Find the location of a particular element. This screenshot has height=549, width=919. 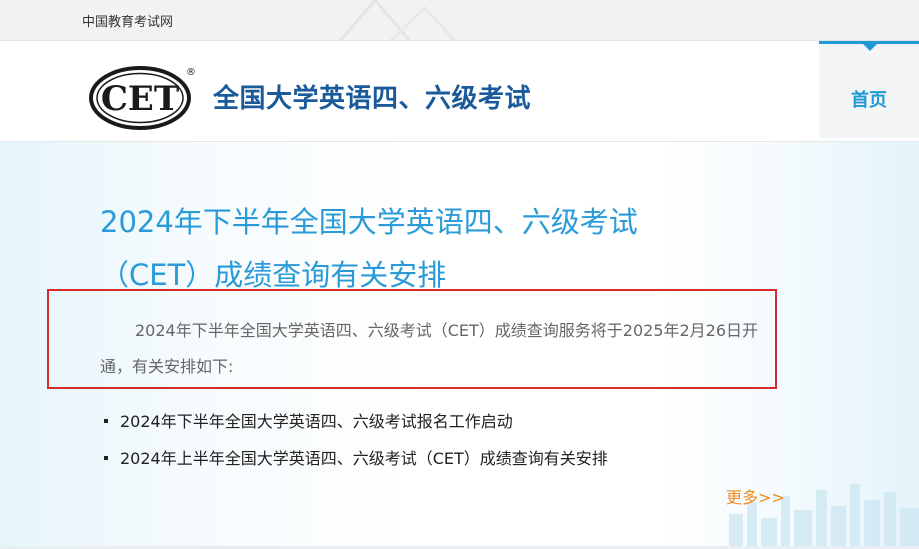

article-title: 2024年下半年全国大学英语四、六级考试（CET）成绩查询有关安排 is located at coordinates (390, 249).